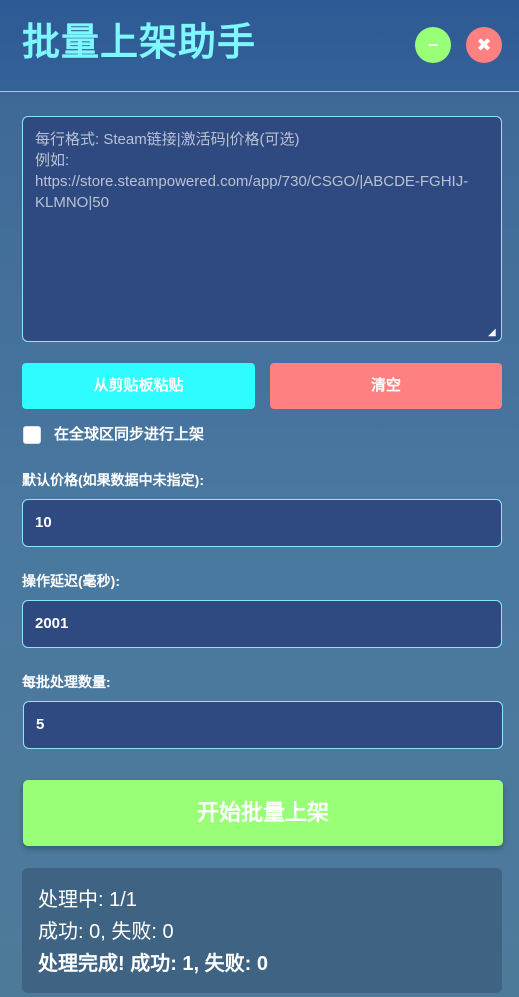 Image resolution: width=519 pixels, height=997 pixels. Describe the element at coordinates (262, 523) in the screenshot. I see `default-price-input: 10` at that location.